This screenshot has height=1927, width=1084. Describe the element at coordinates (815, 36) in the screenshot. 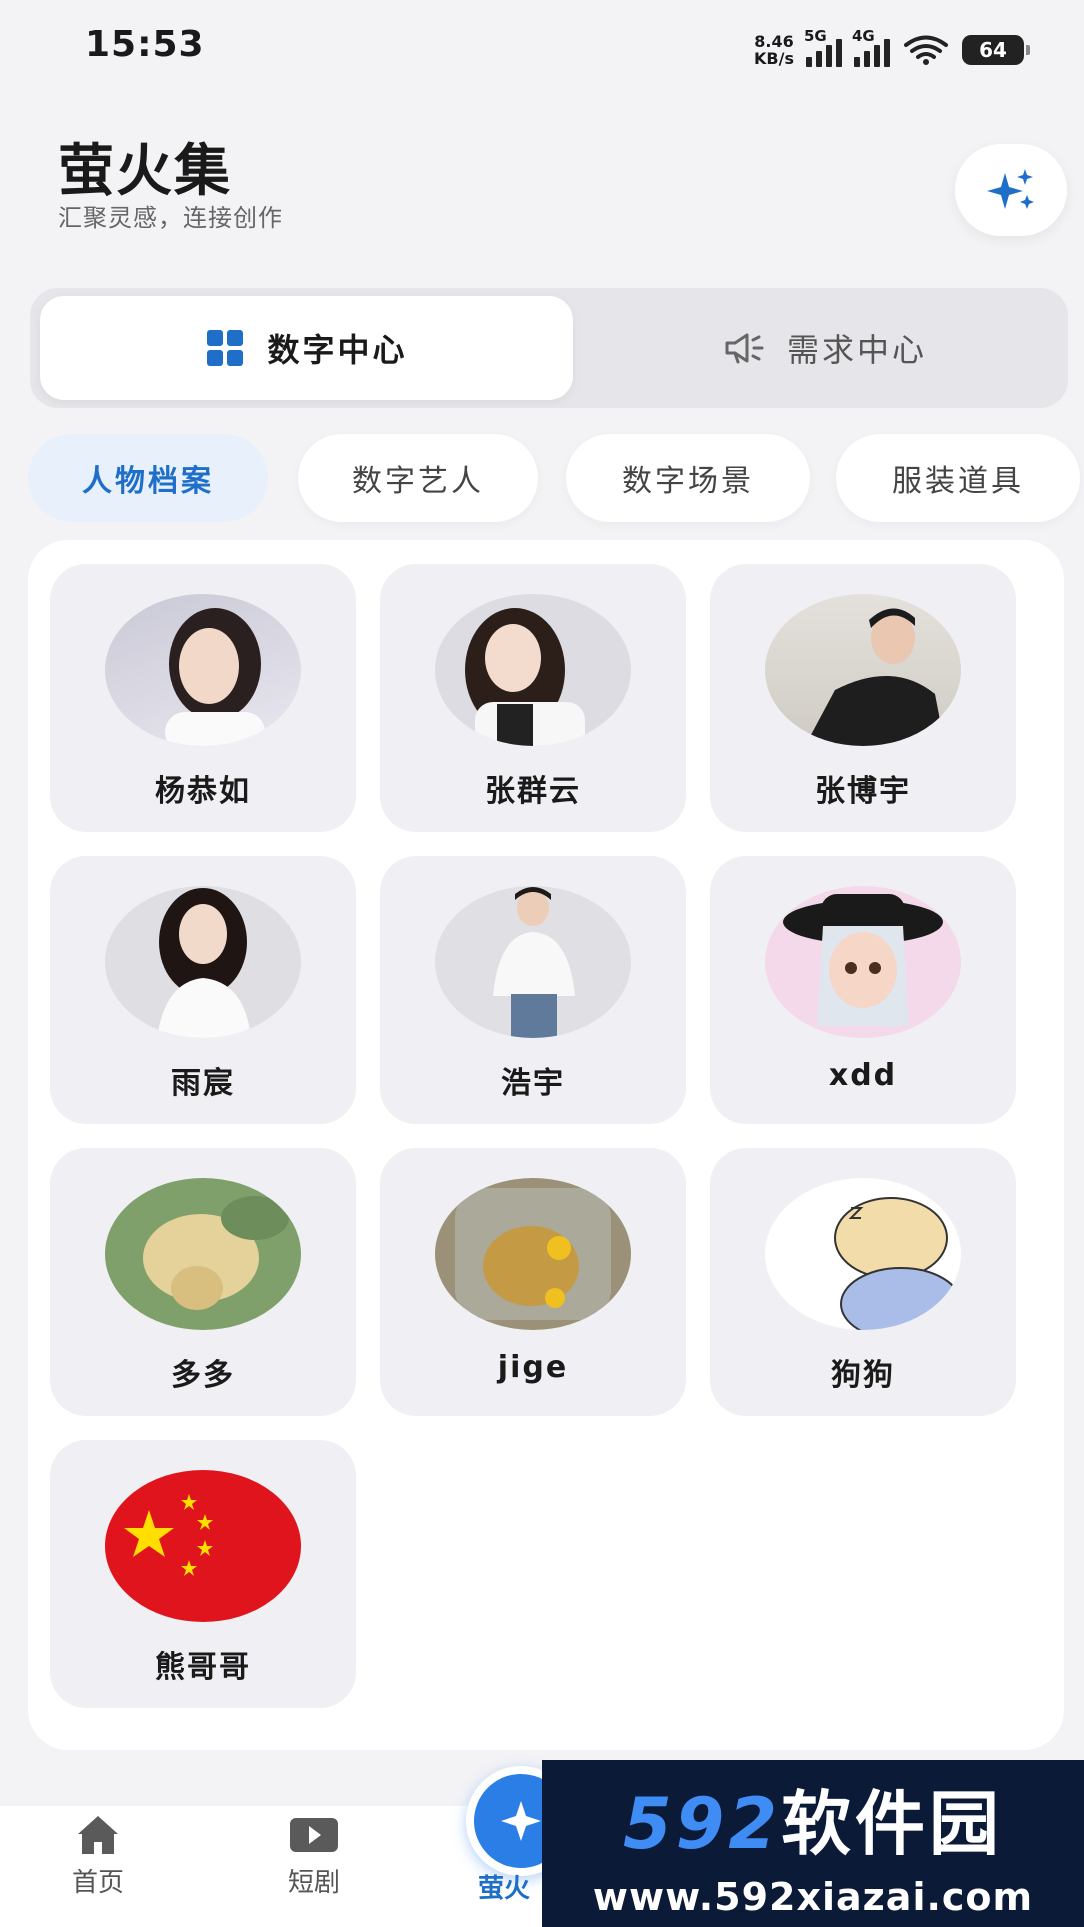

I see `signal-5g-label: 5G` at that location.